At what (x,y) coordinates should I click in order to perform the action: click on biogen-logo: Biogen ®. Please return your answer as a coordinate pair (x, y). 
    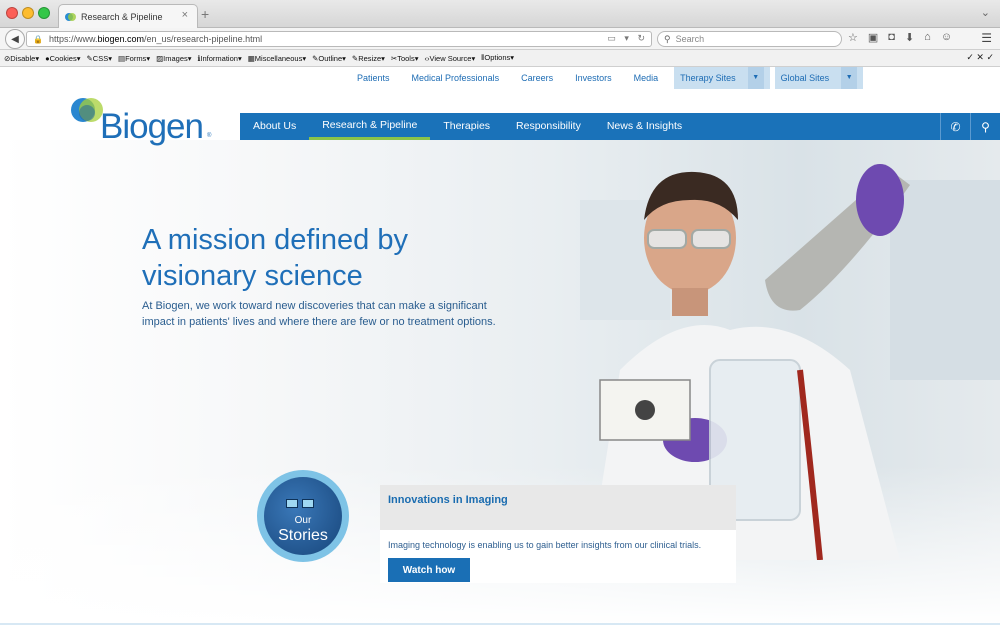
    Looking at the image, I should click on (145, 120).